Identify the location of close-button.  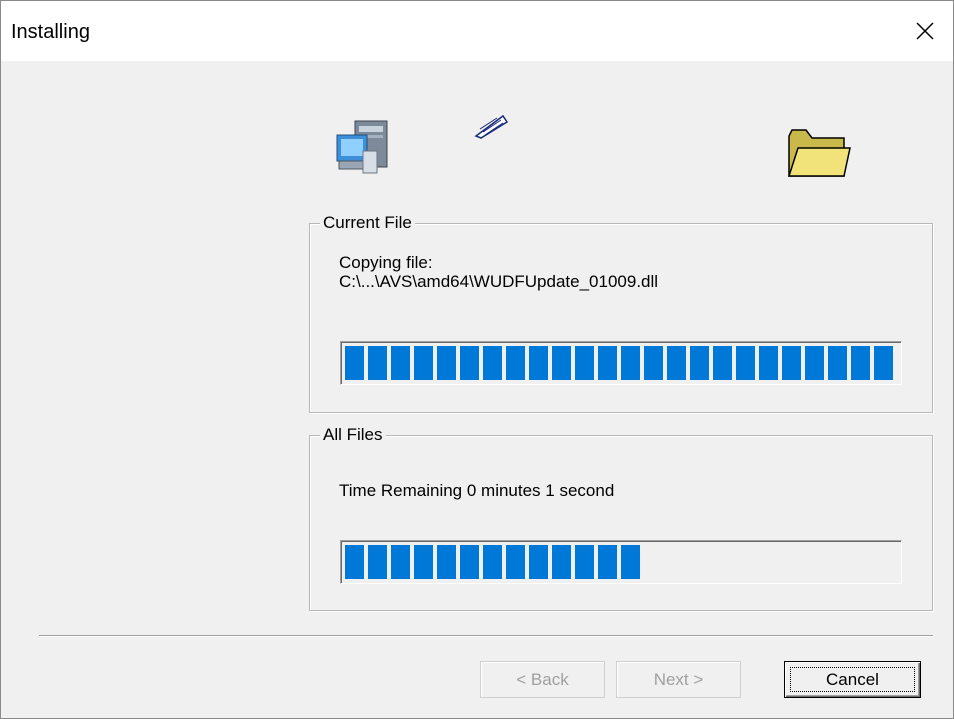
(925, 31).